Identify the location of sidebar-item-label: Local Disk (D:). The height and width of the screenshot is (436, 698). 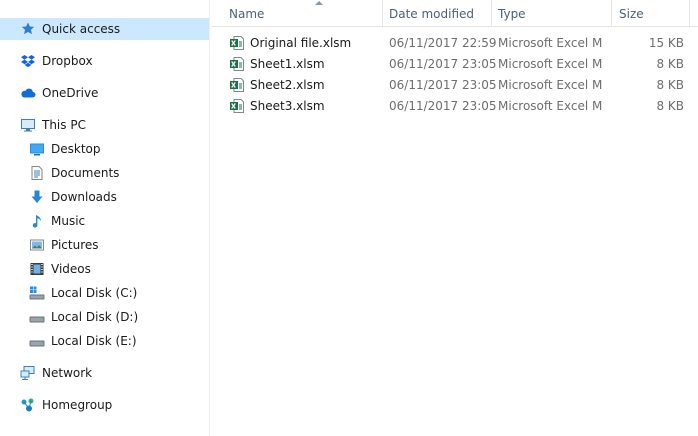
(95, 317).